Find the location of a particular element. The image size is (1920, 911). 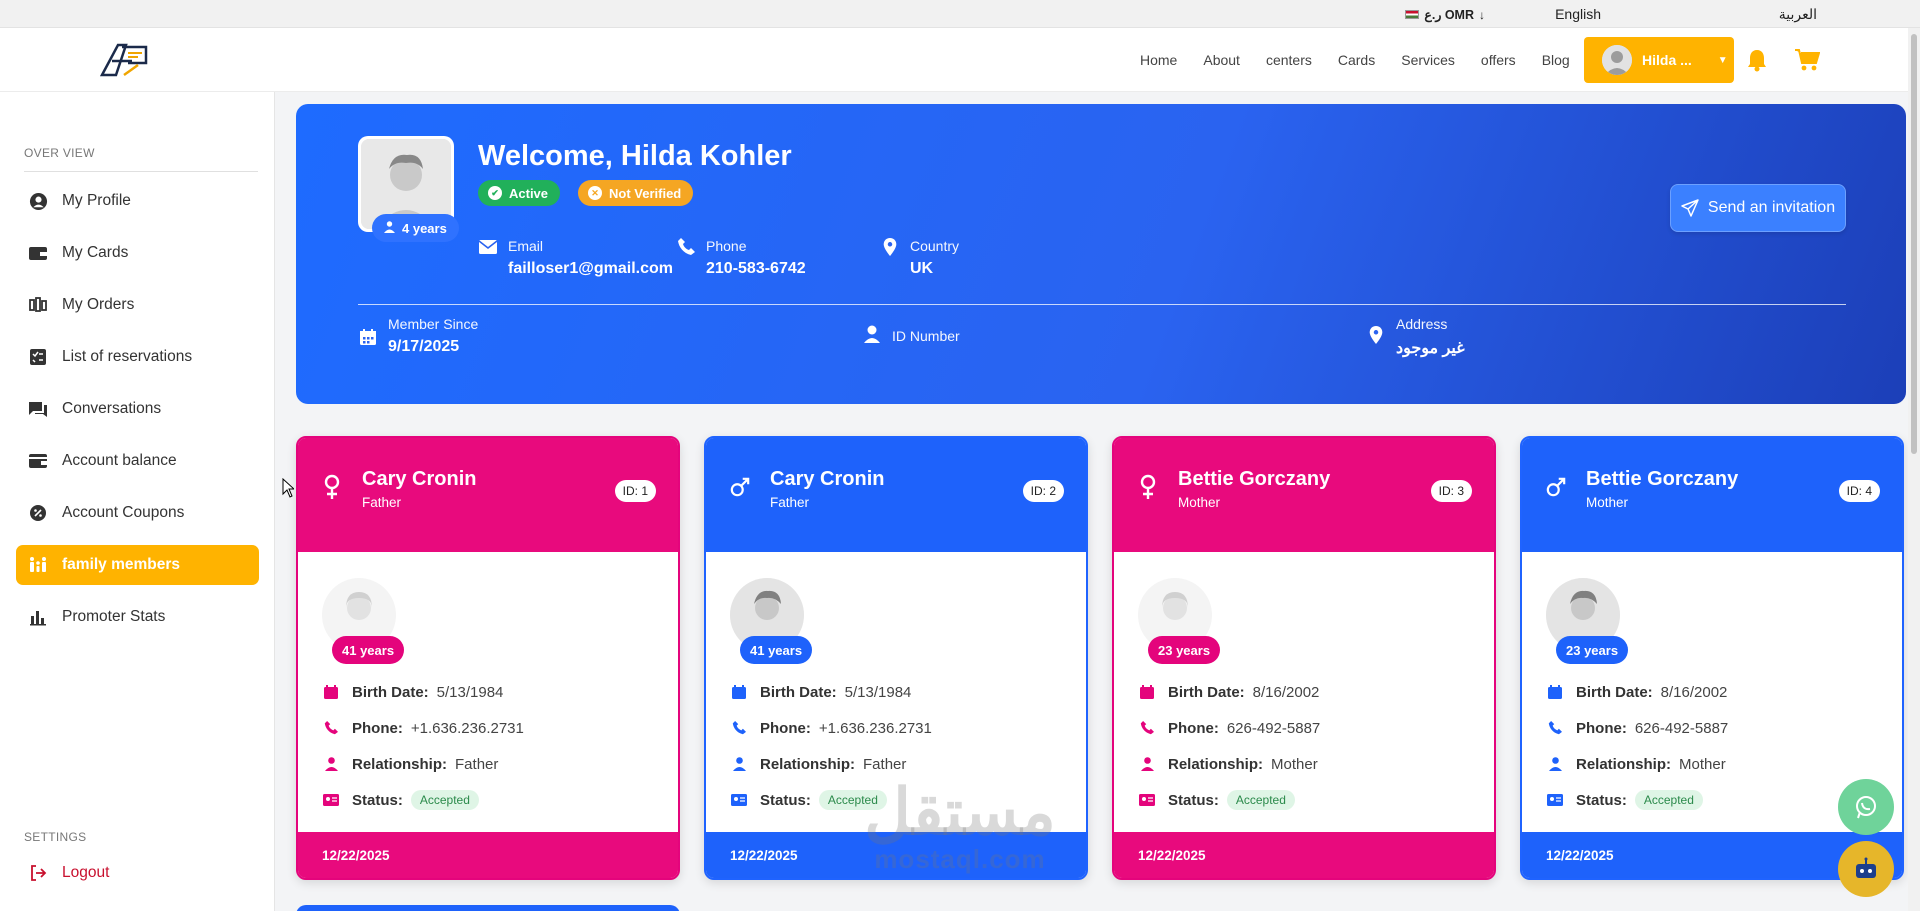

sidebar-item-account-coupons: Account Coupons is located at coordinates (137, 513).